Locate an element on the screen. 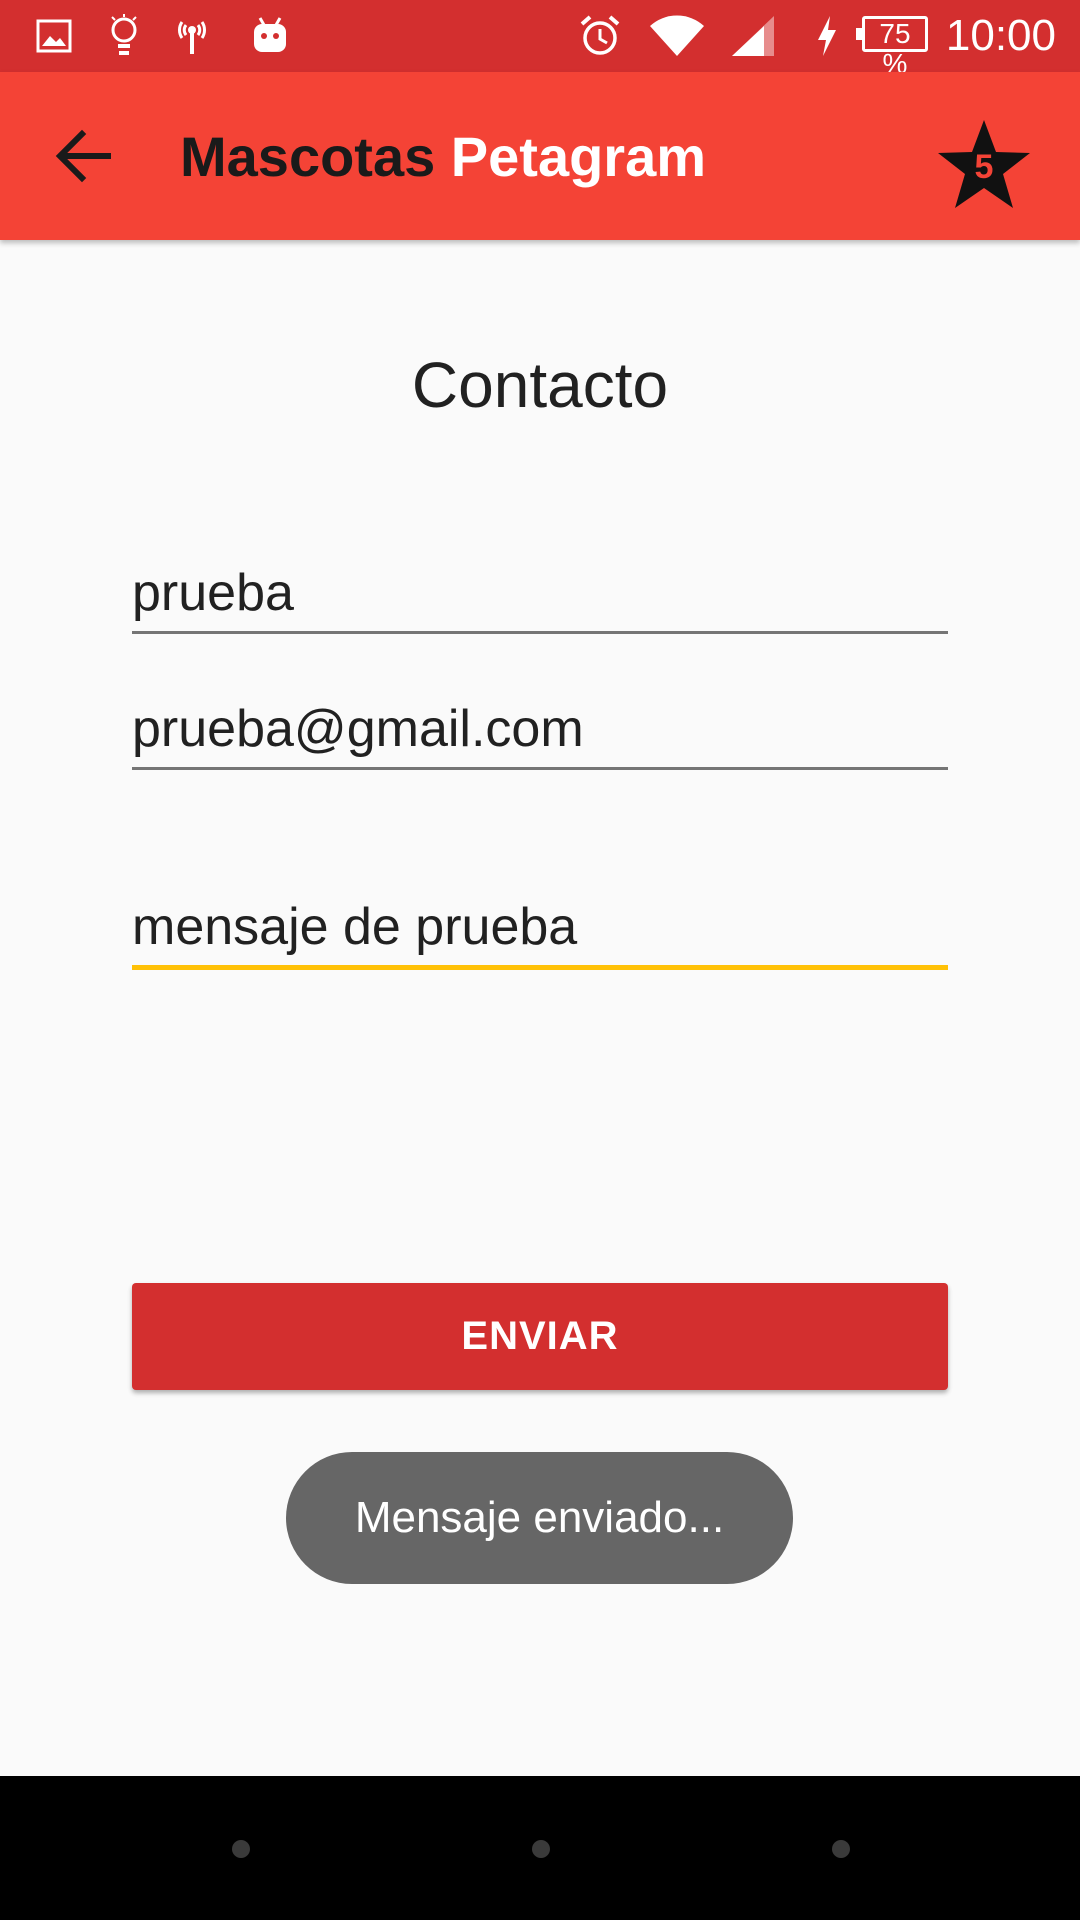 The image size is (1080, 1920). arrow-back-icon is located at coordinates (83, 156).